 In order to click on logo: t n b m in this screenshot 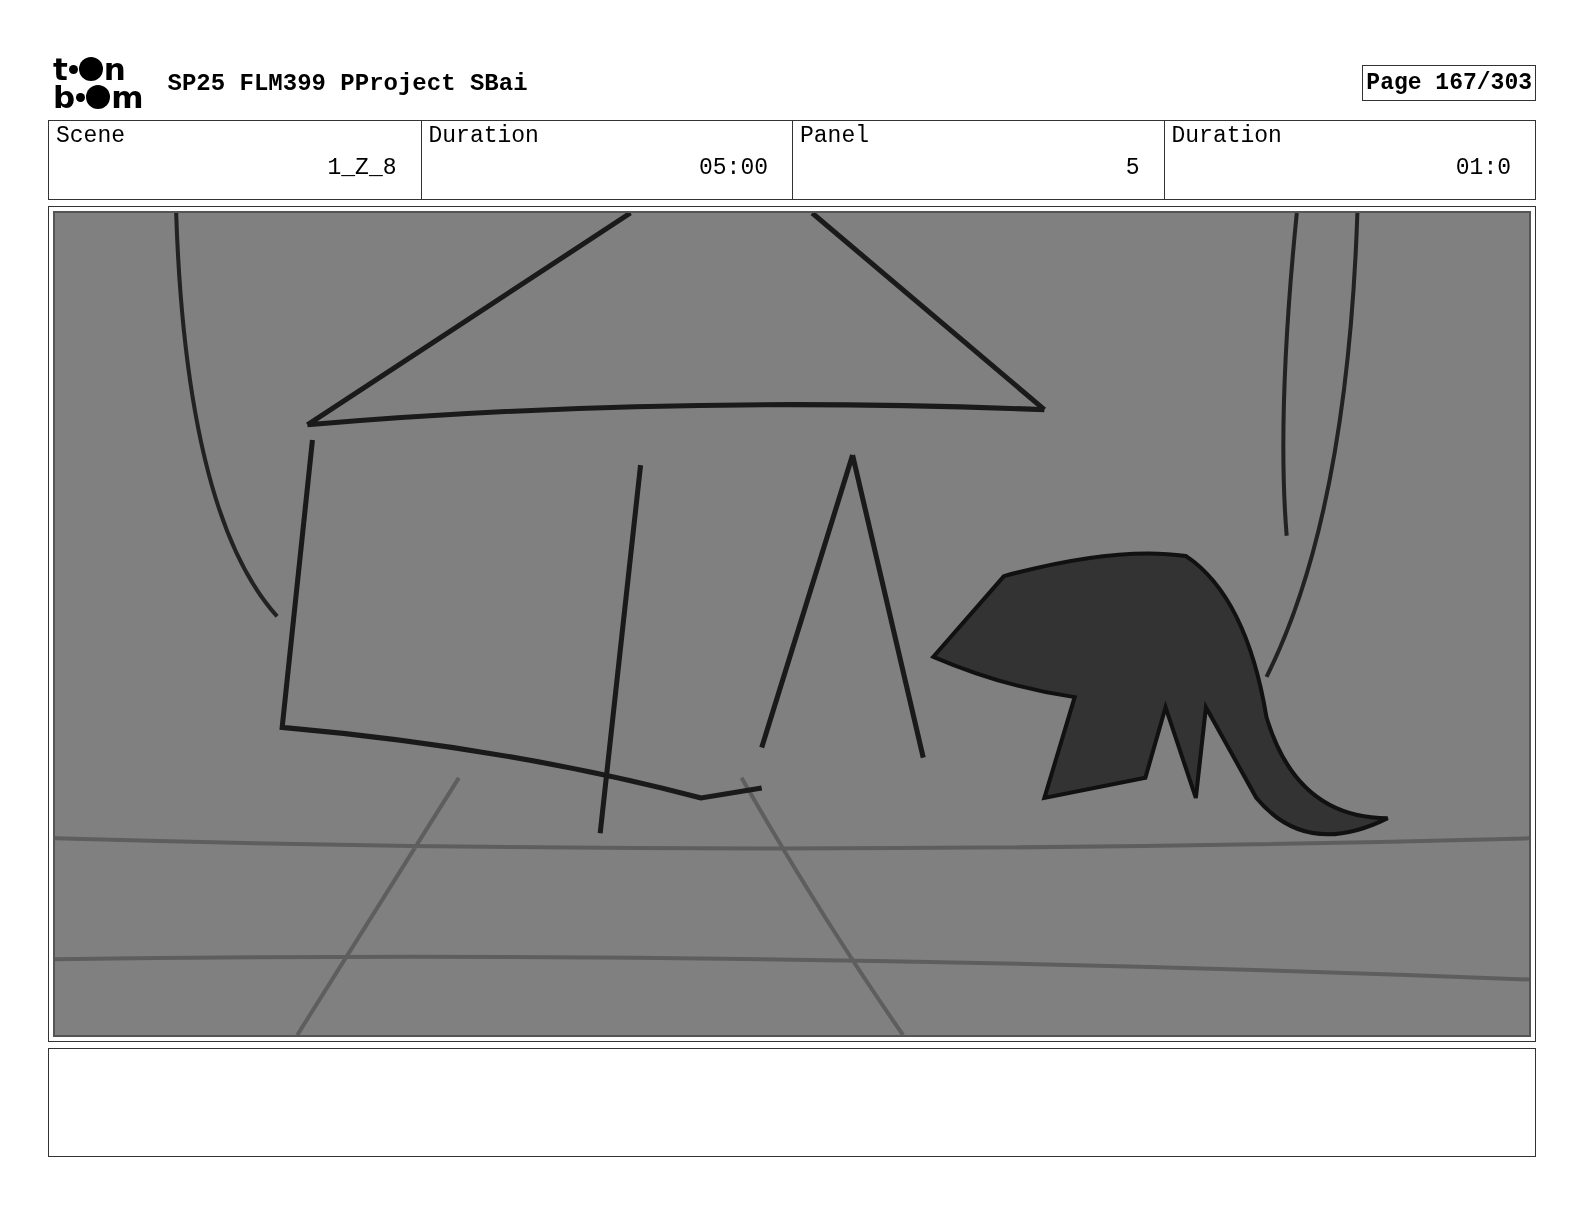, I will do `click(98, 83)`.